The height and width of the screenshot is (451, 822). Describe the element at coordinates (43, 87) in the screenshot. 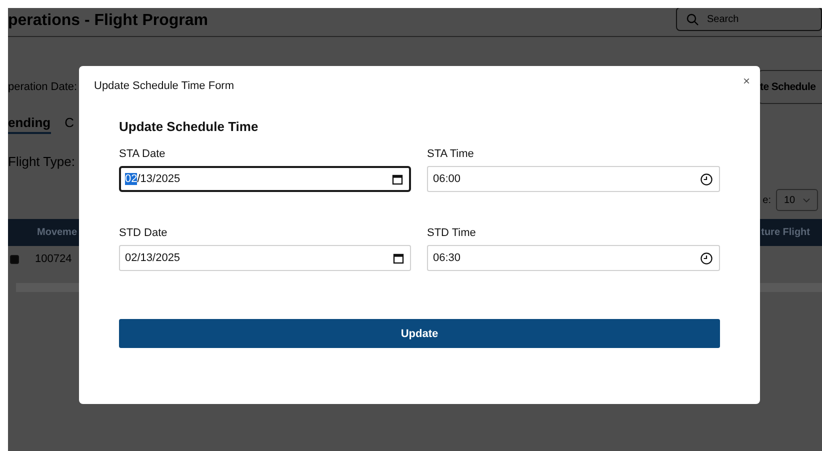

I see `operation-date-label: peration Date:` at that location.